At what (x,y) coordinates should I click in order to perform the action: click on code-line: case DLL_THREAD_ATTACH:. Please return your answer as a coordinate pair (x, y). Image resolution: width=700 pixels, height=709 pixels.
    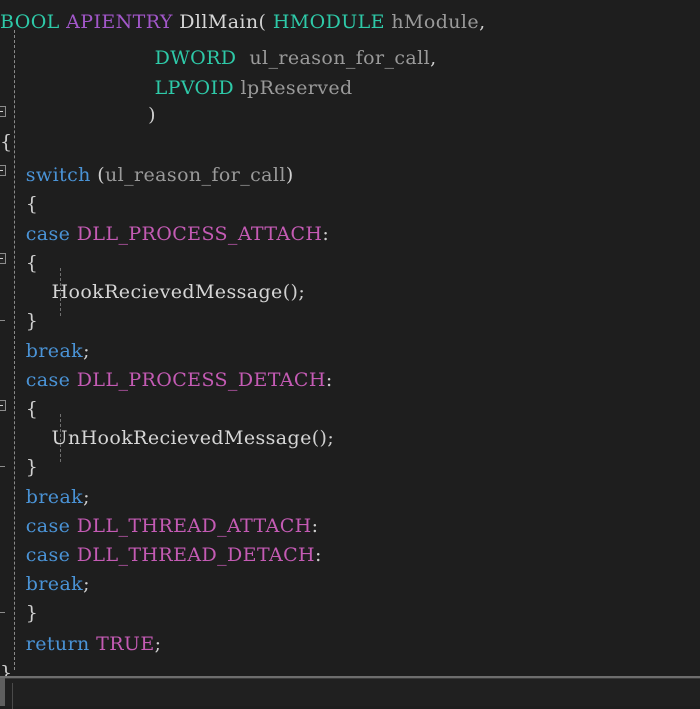
    Looking at the image, I should click on (350, 526).